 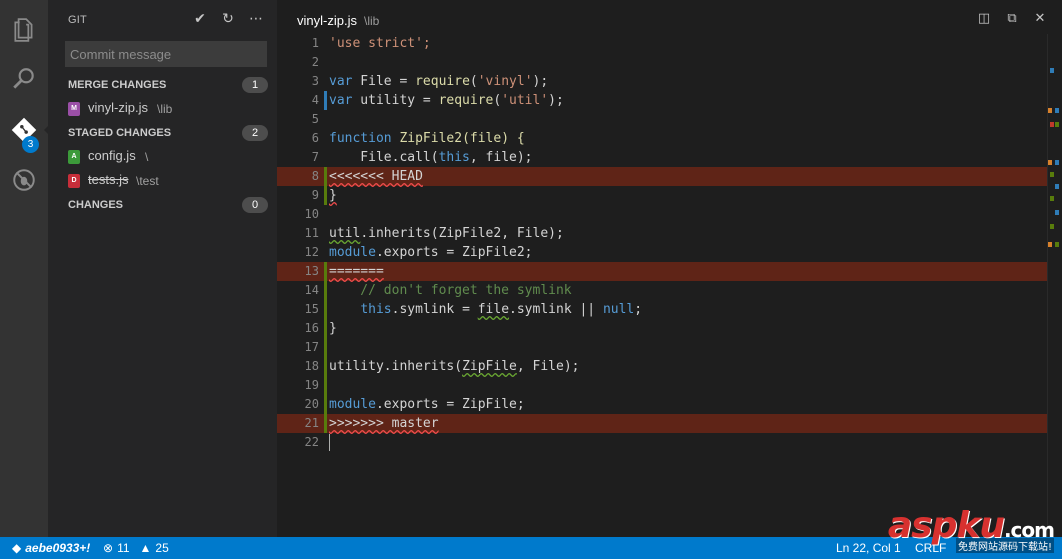 I want to click on tab-title: vinyl-zip.js, so click(x=327, y=20).